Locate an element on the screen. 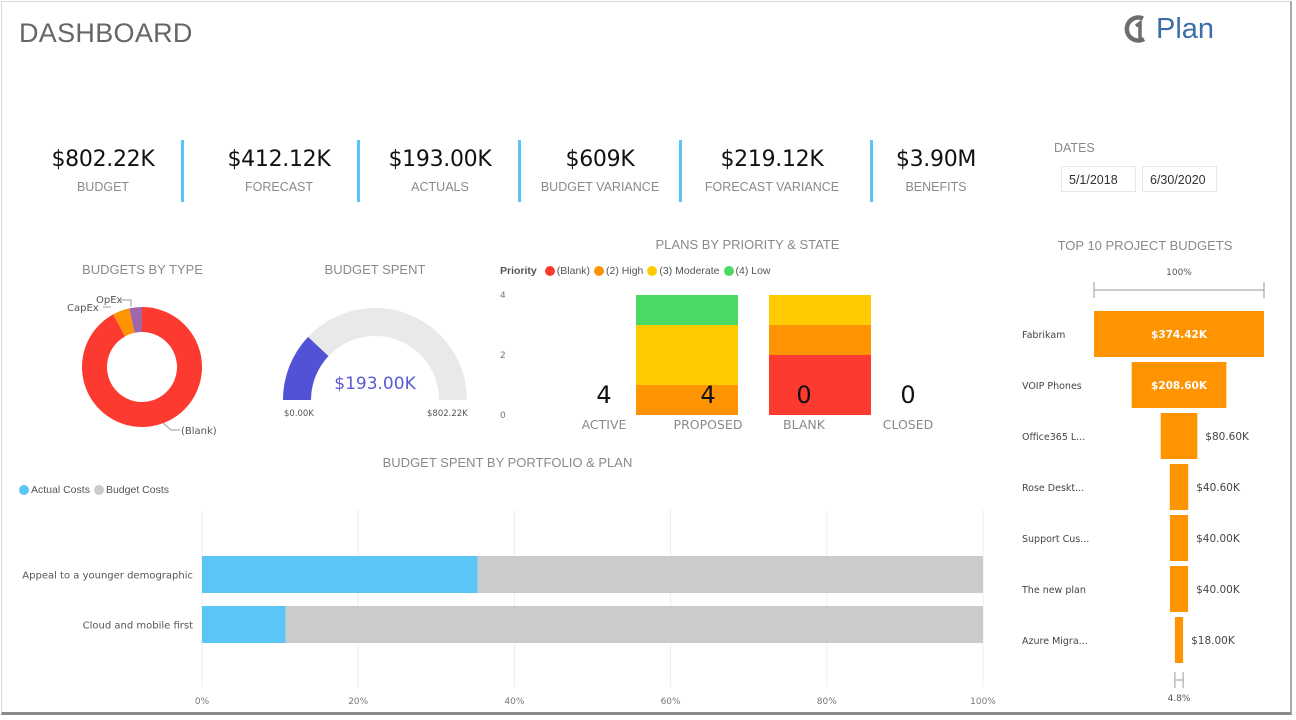 The width and height of the screenshot is (1296, 720). legend-title: Priority is located at coordinates (518, 271).